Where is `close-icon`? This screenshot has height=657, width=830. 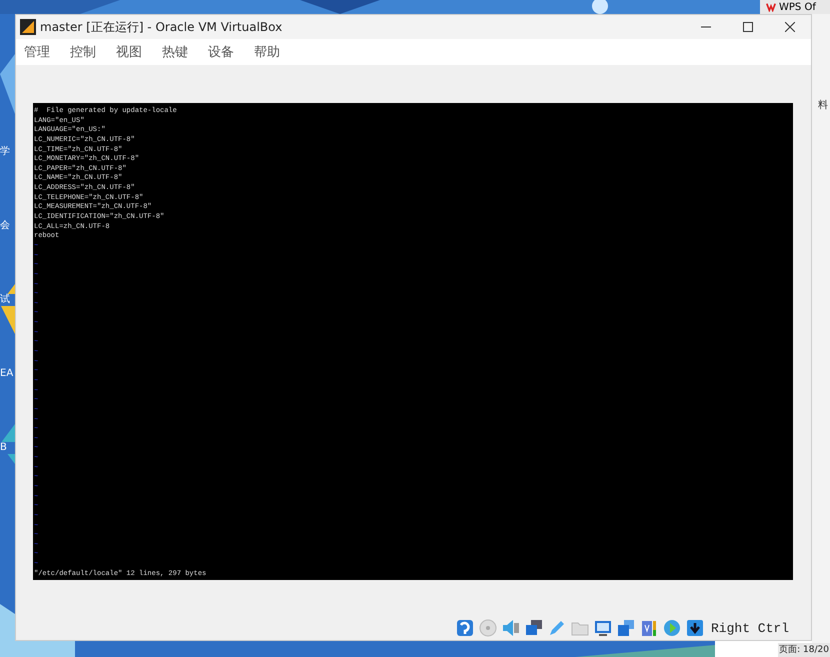
close-icon is located at coordinates (790, 27).